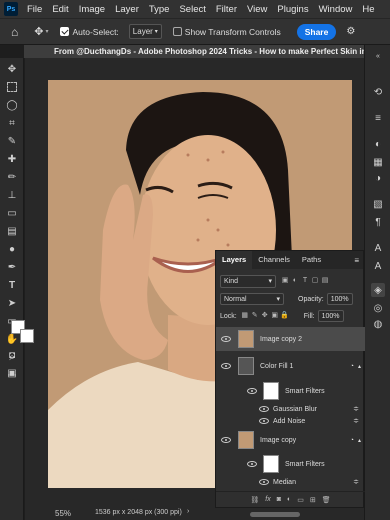 This screenshot has width=390, height=520. Describe the element at coordinates (290, 482) in the screenshot. I see `filter-row-median: Median ≑` at that location.